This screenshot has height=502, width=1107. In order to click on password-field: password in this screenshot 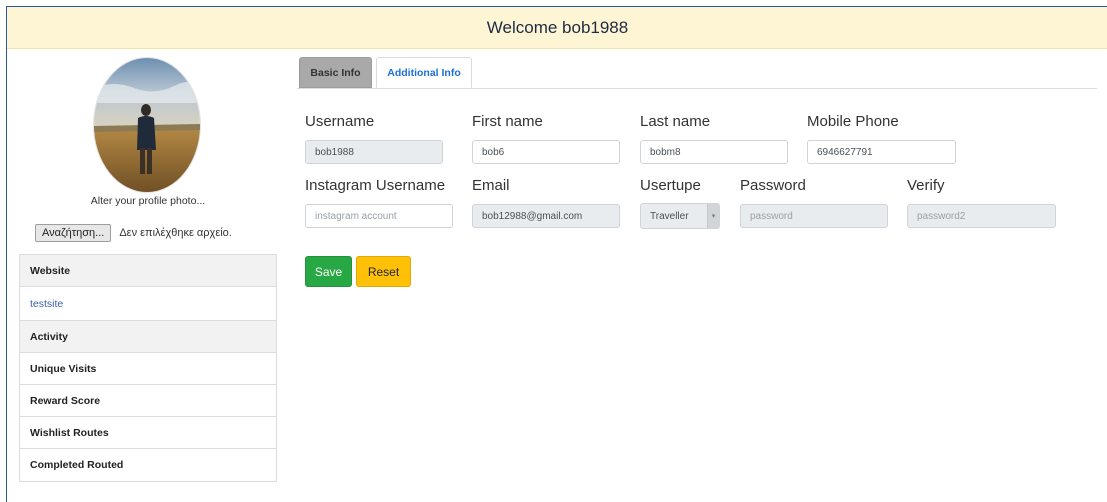, I will do `click(814, 216)`.